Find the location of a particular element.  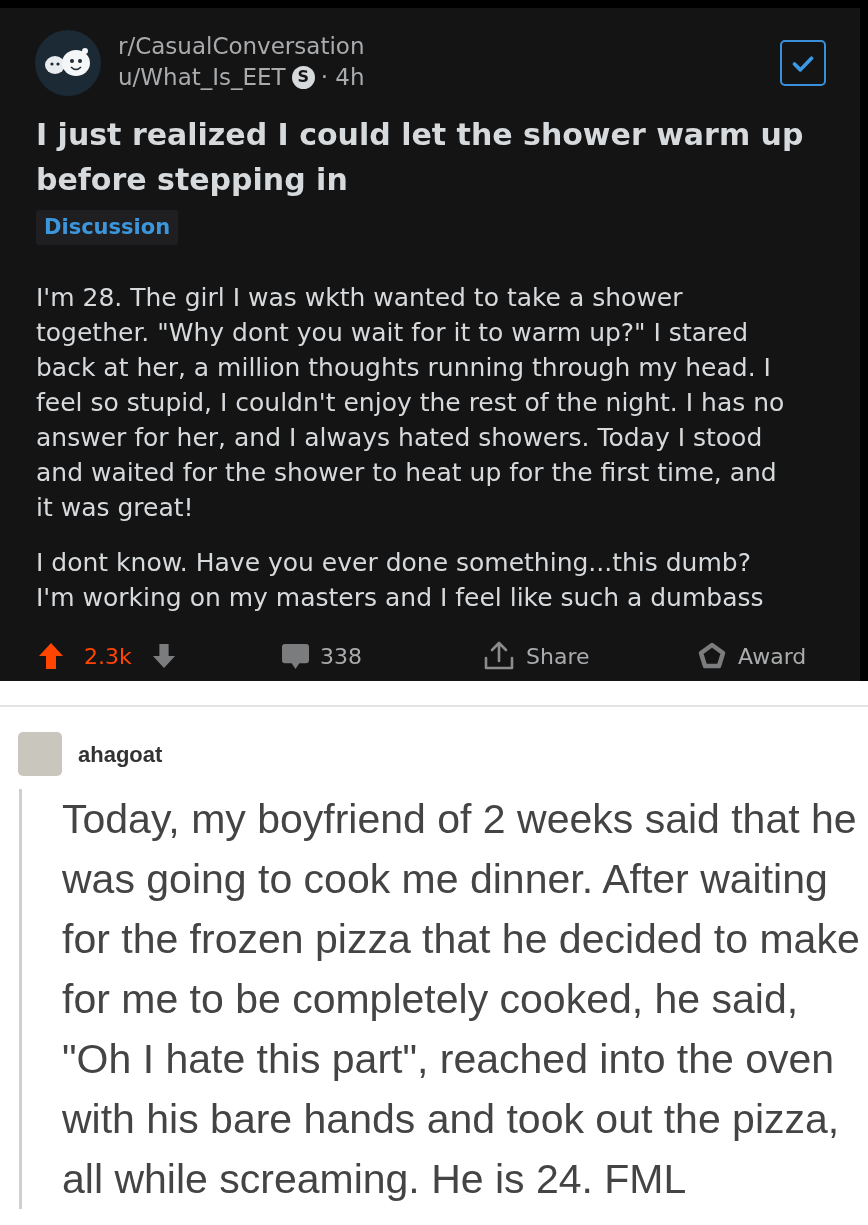

comment-bubble-icon is located at coordinates (295, 656).